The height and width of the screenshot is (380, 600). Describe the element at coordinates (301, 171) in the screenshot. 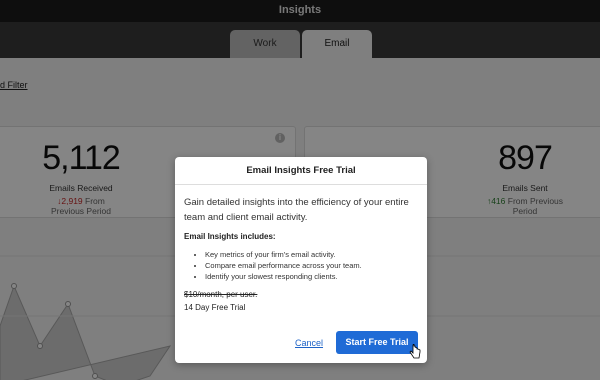

I see `modal-title: Email Insights Free Trial` at that location.